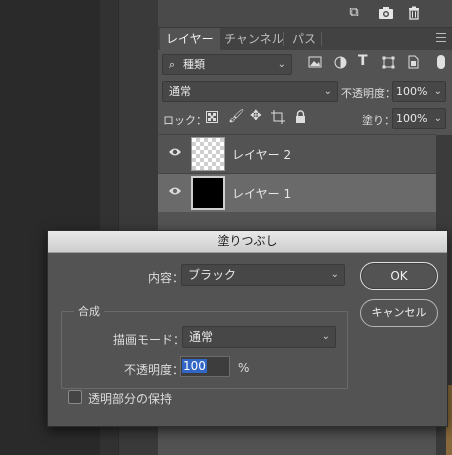  I want to click on lock-position-icon: ✥, so click(256, 116).